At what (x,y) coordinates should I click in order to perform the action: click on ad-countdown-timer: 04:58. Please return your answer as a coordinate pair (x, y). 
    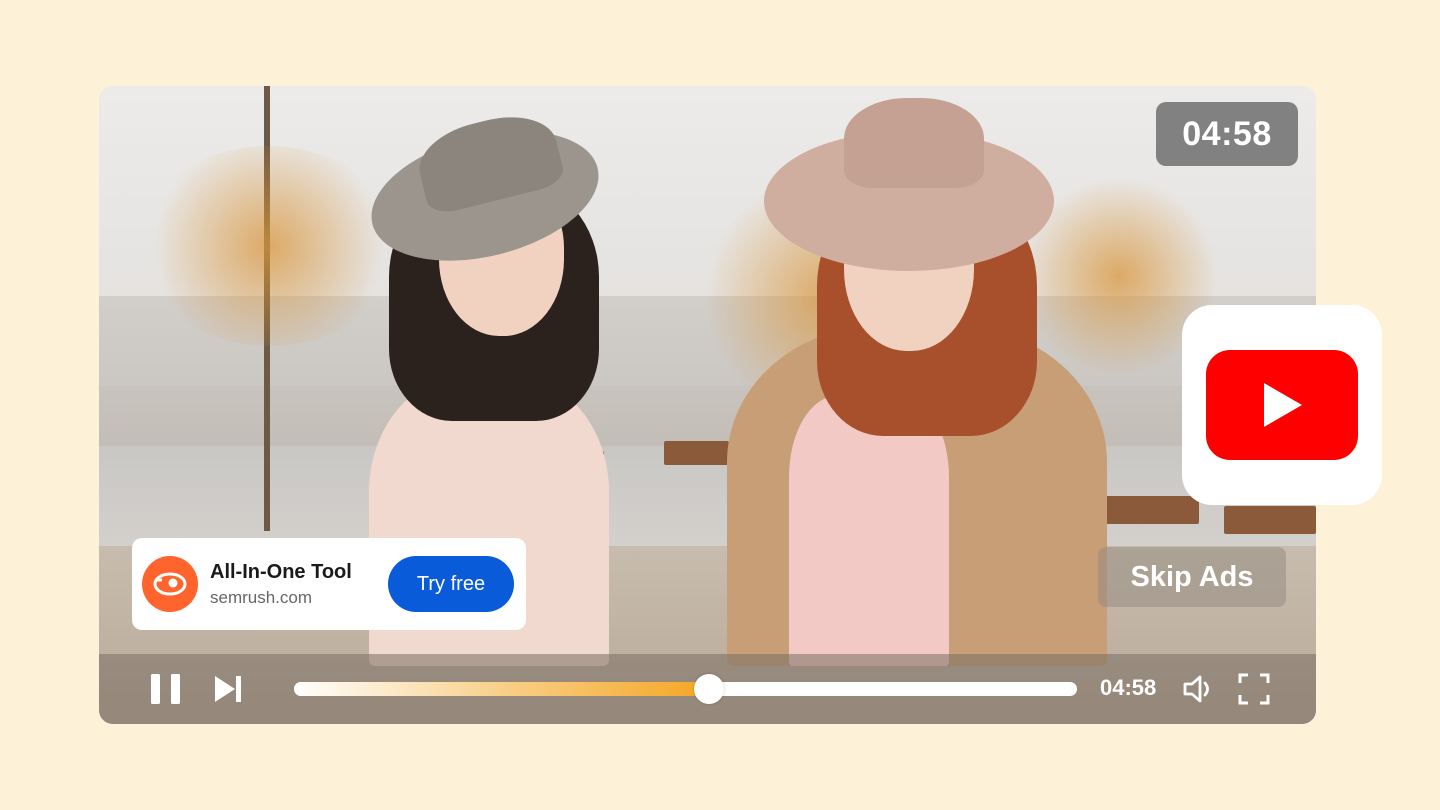
    Looking at the image, I should click on (1227, 134).